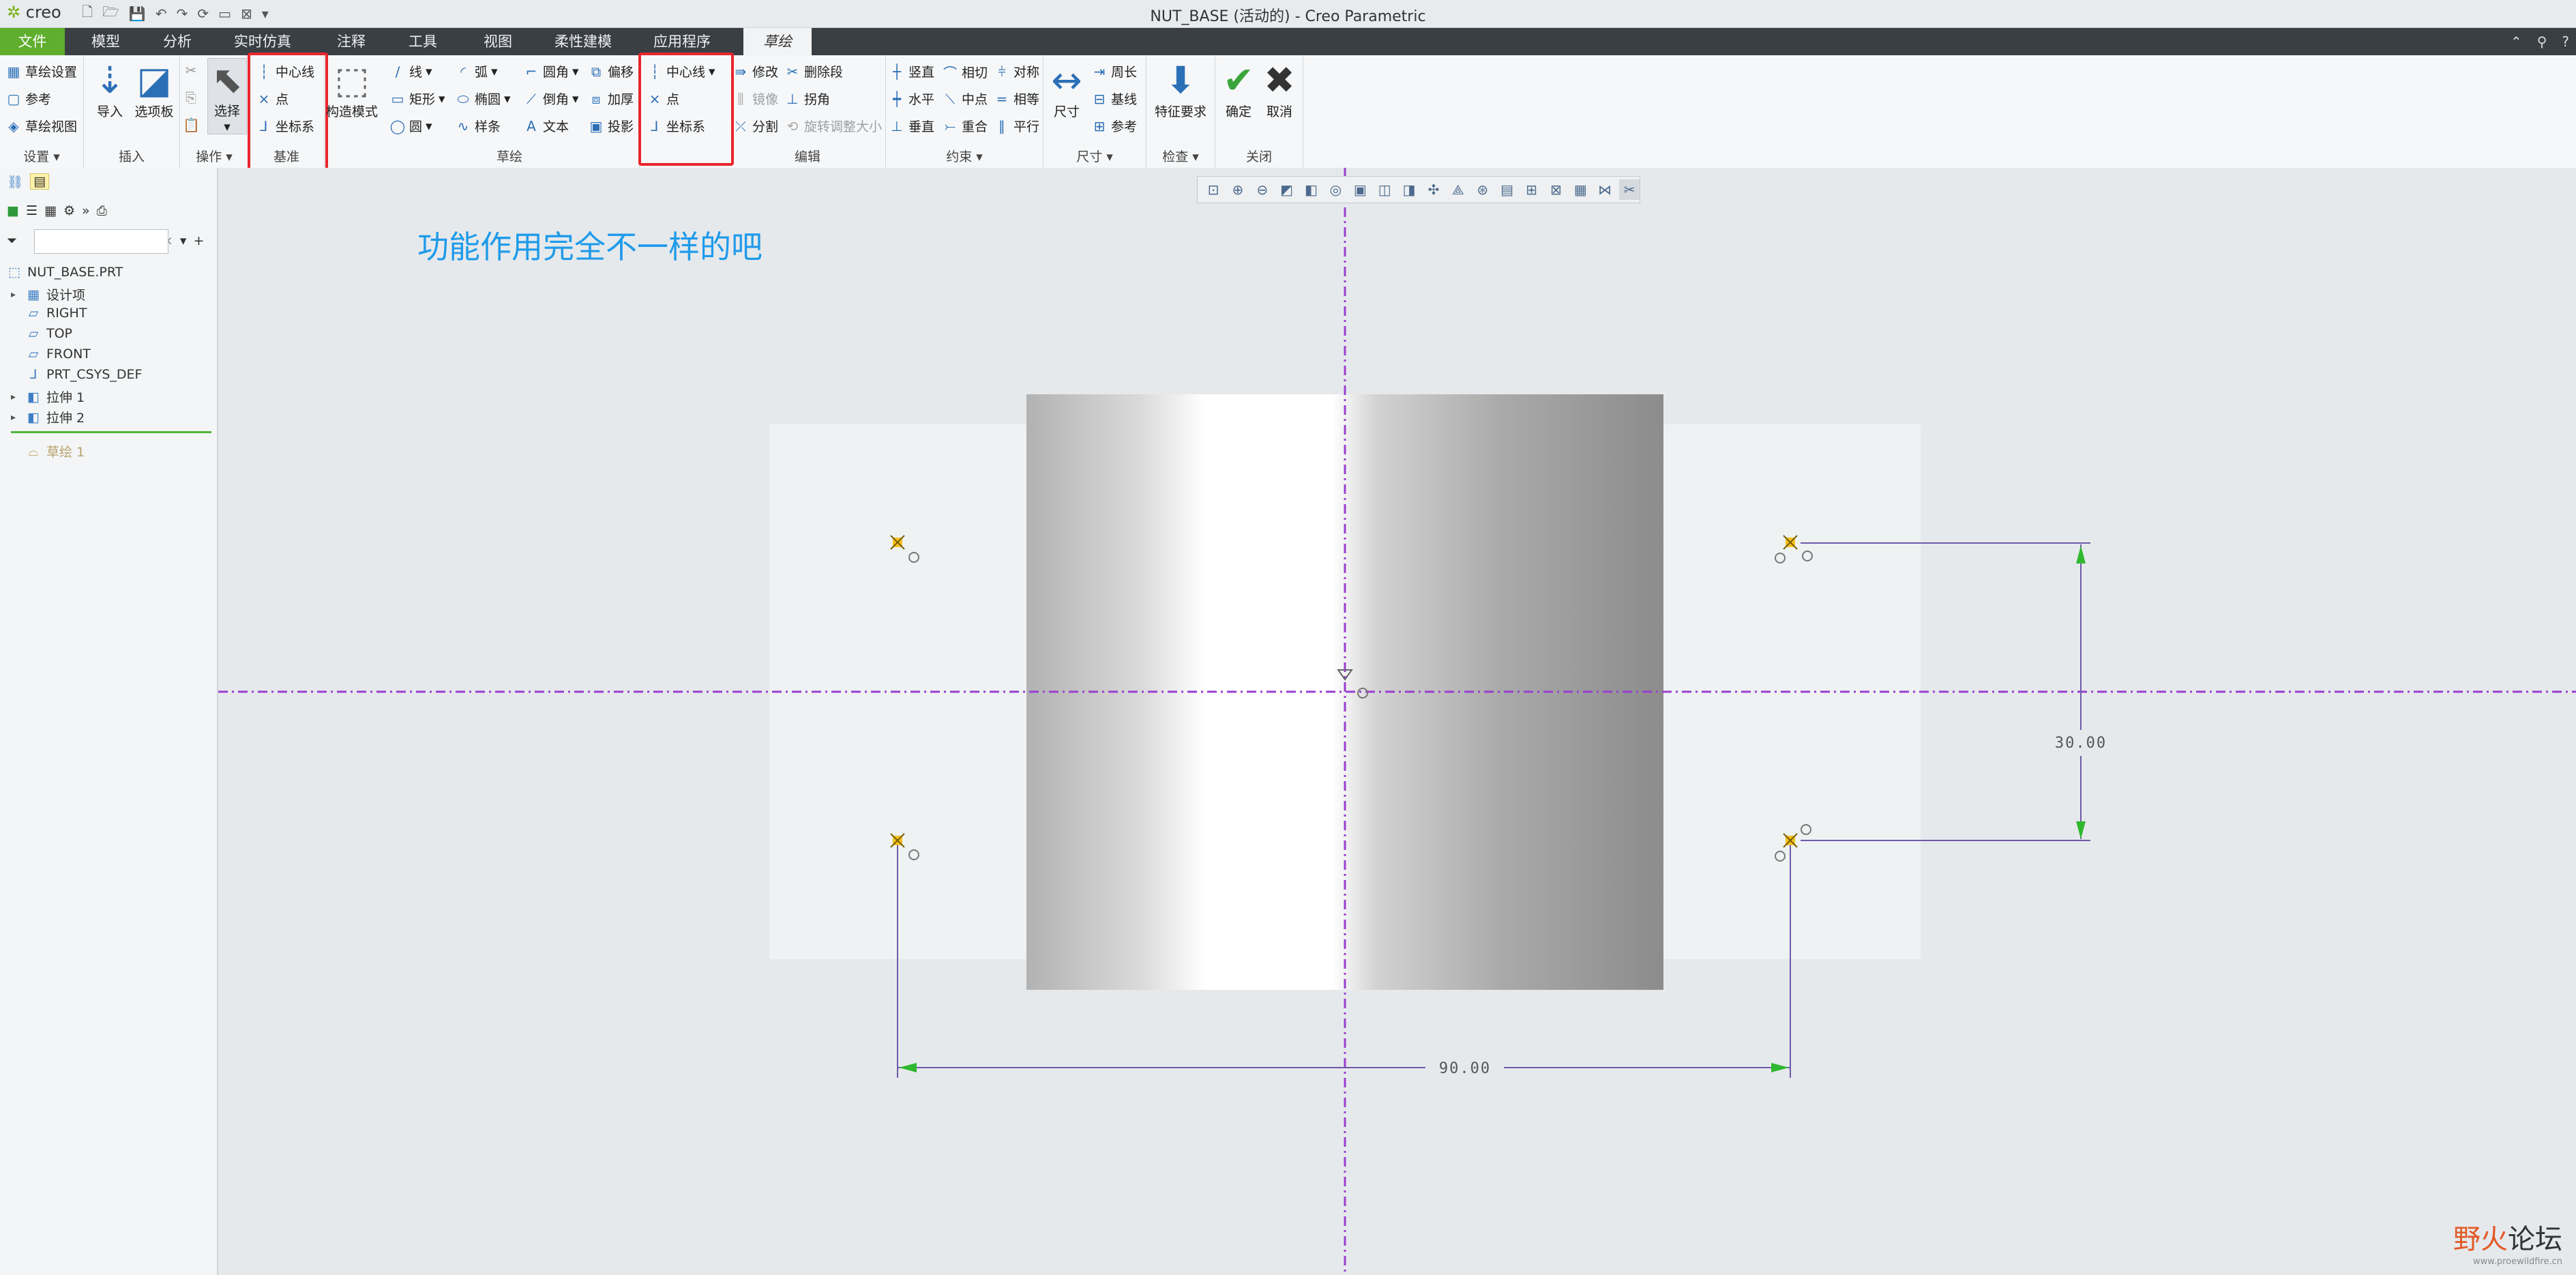  I want to click on datum-display-icon: ✣, so click(1433, 189).